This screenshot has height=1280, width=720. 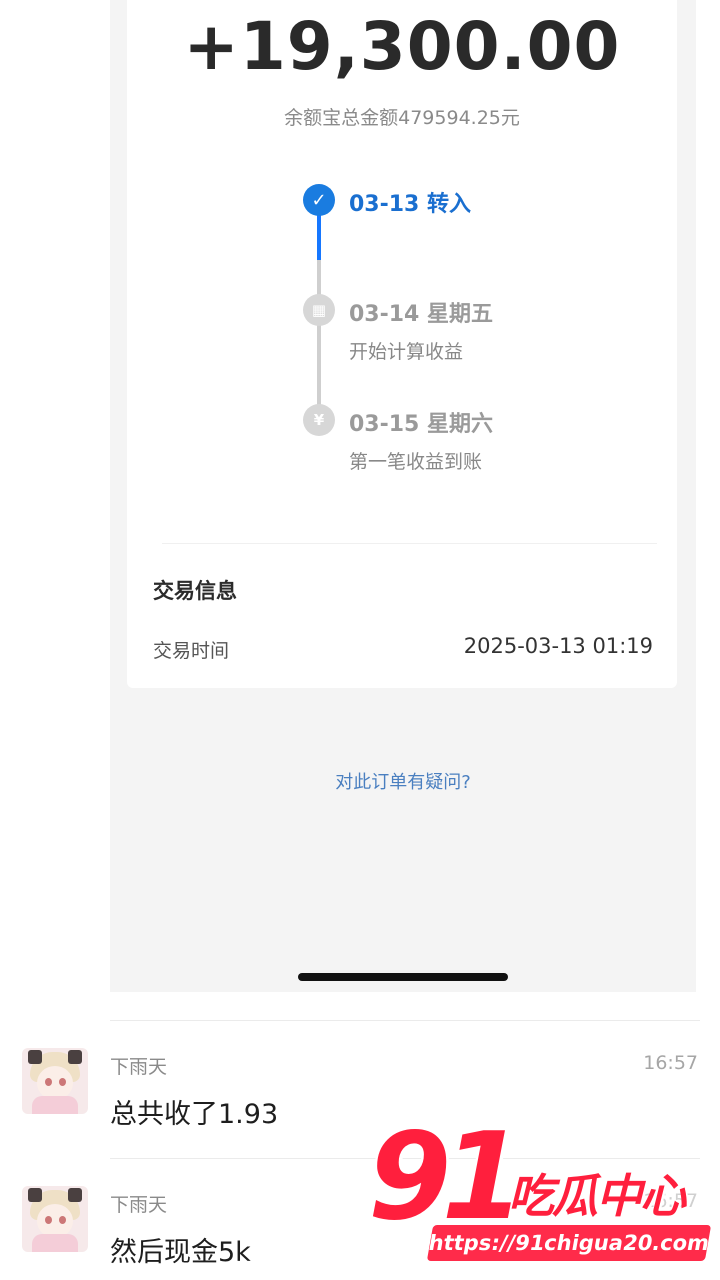 What do you see at coordinates (446, 1177) in the screenshot?
I see `watermark-logo-number: 91` at bounding box center [446, 1177].